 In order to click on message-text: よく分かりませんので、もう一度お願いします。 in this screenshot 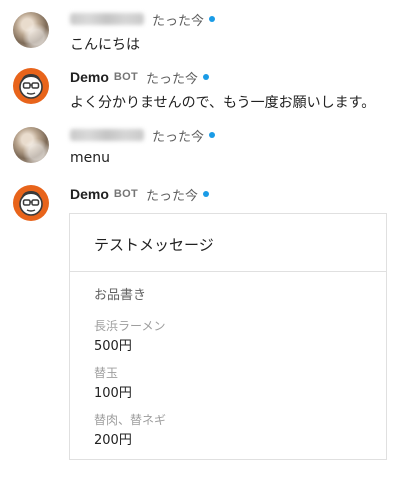, I will do `click(223, 103)`.